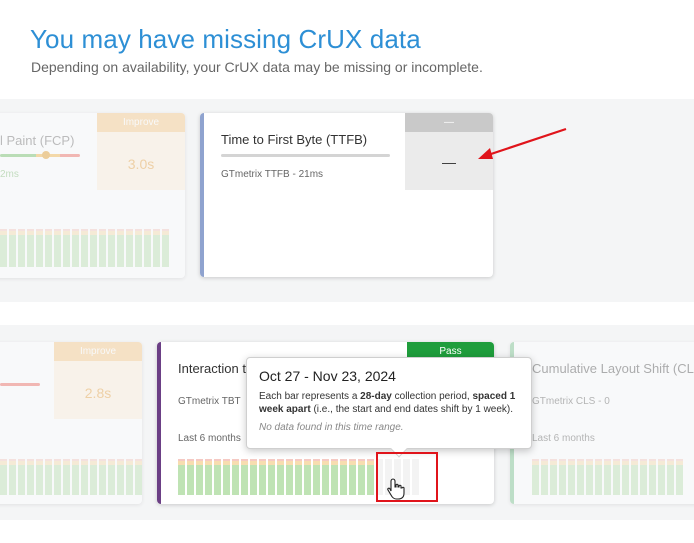  I want to click on left-history-bars, so click(71, 476).